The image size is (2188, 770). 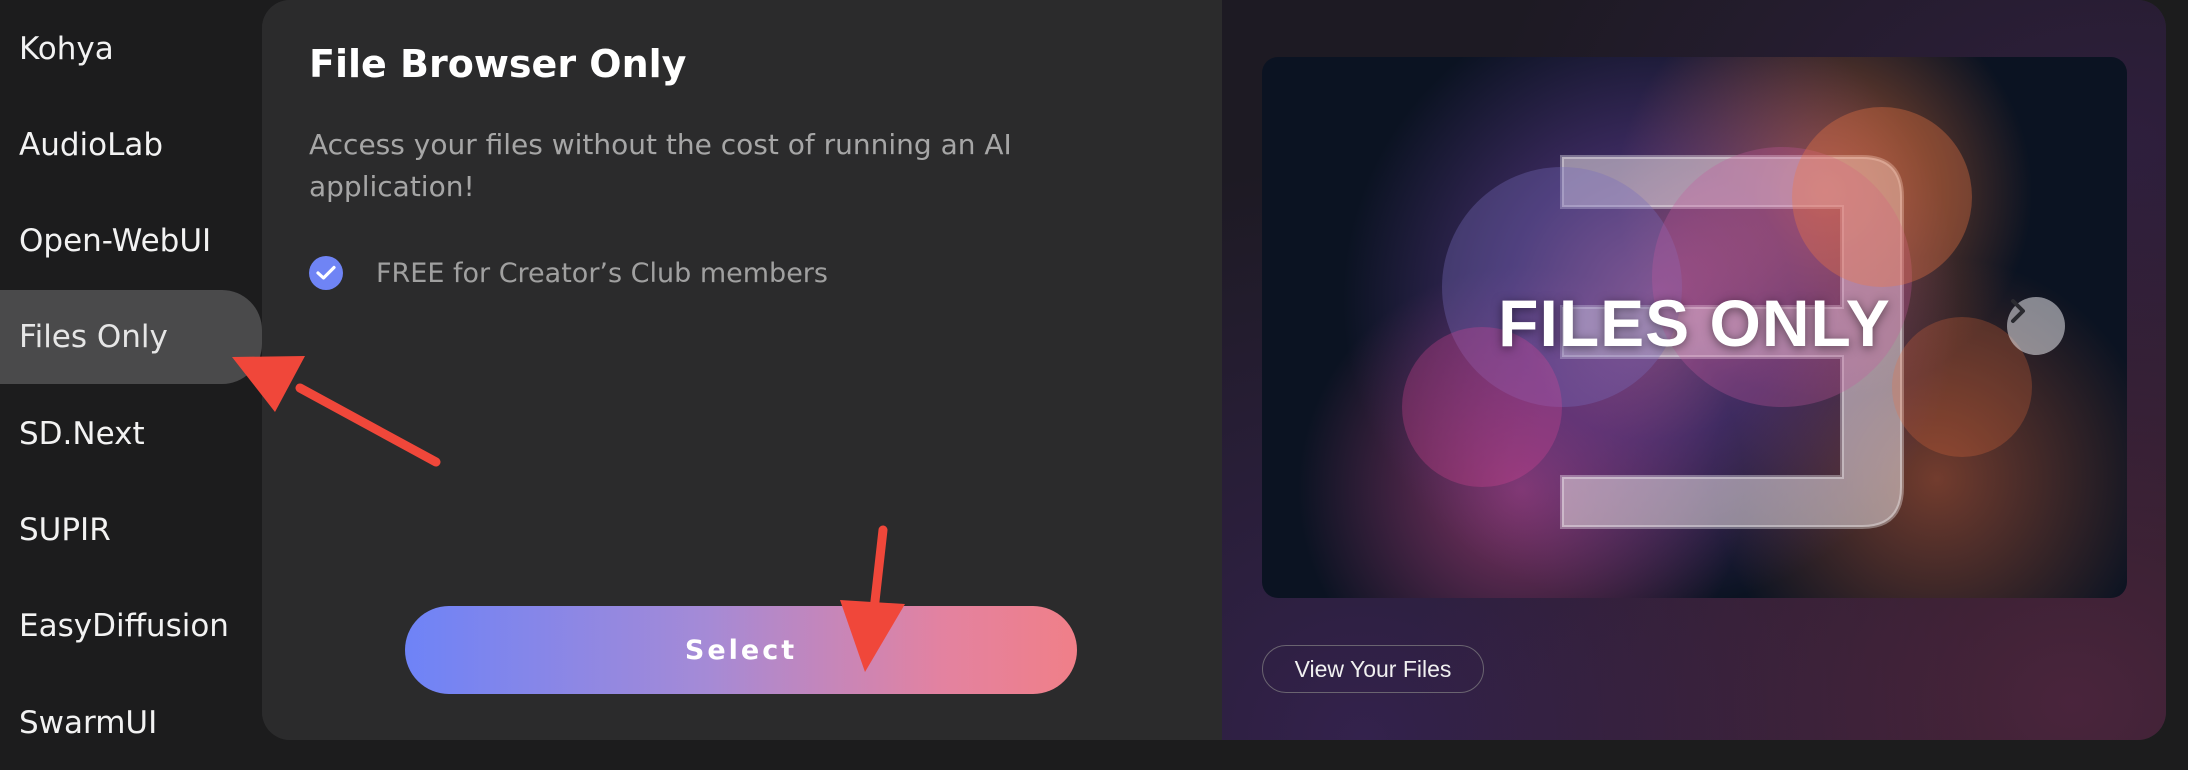 I want to click on sidebar-item-easydiffusion: EasyDiffusion, so click(x=131, y=626).